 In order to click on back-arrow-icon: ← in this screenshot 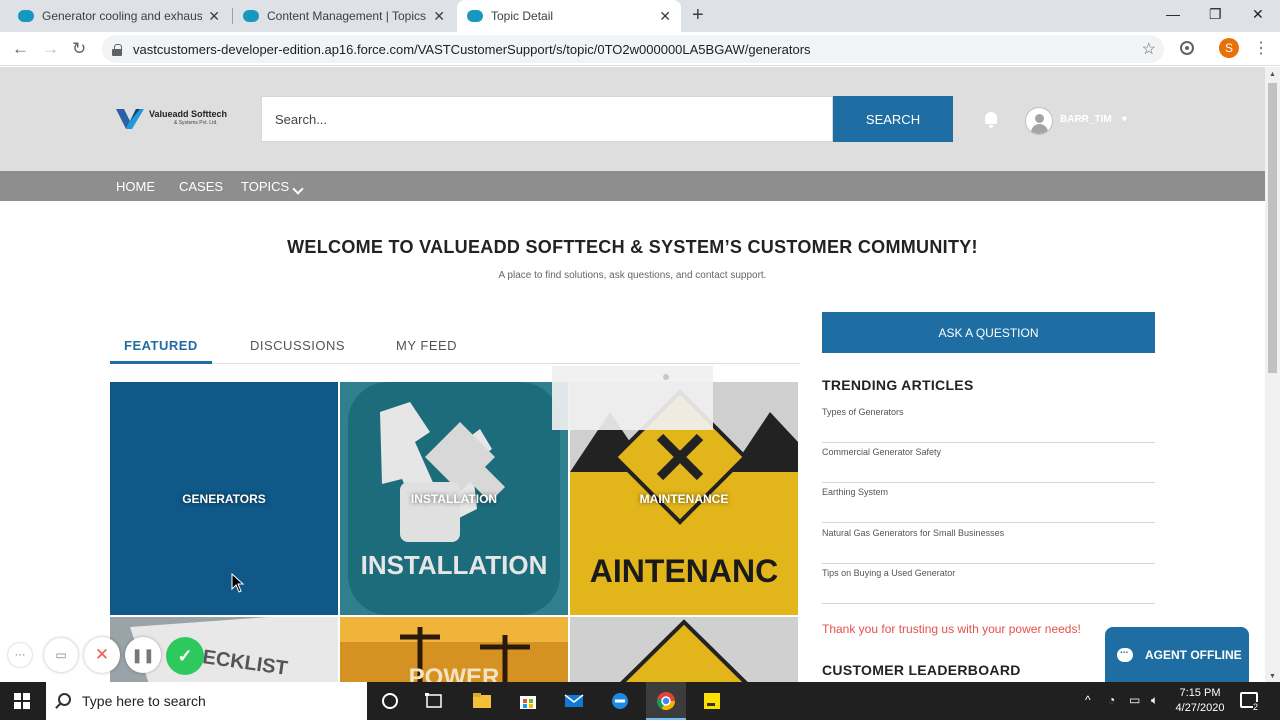, I will do `click(20, 49)`.